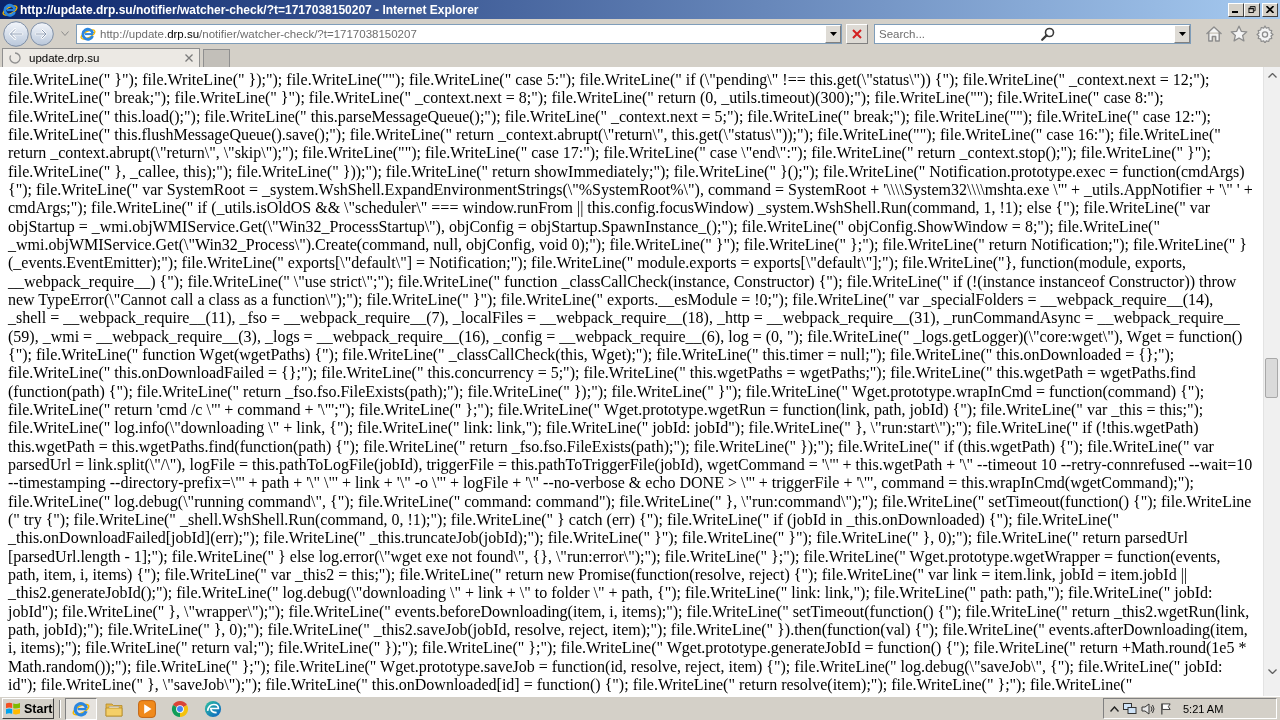  What do you see at coordinates (1130, 708) in the screenshot?
I see `network-icon` at bounding box center [1130, 708].